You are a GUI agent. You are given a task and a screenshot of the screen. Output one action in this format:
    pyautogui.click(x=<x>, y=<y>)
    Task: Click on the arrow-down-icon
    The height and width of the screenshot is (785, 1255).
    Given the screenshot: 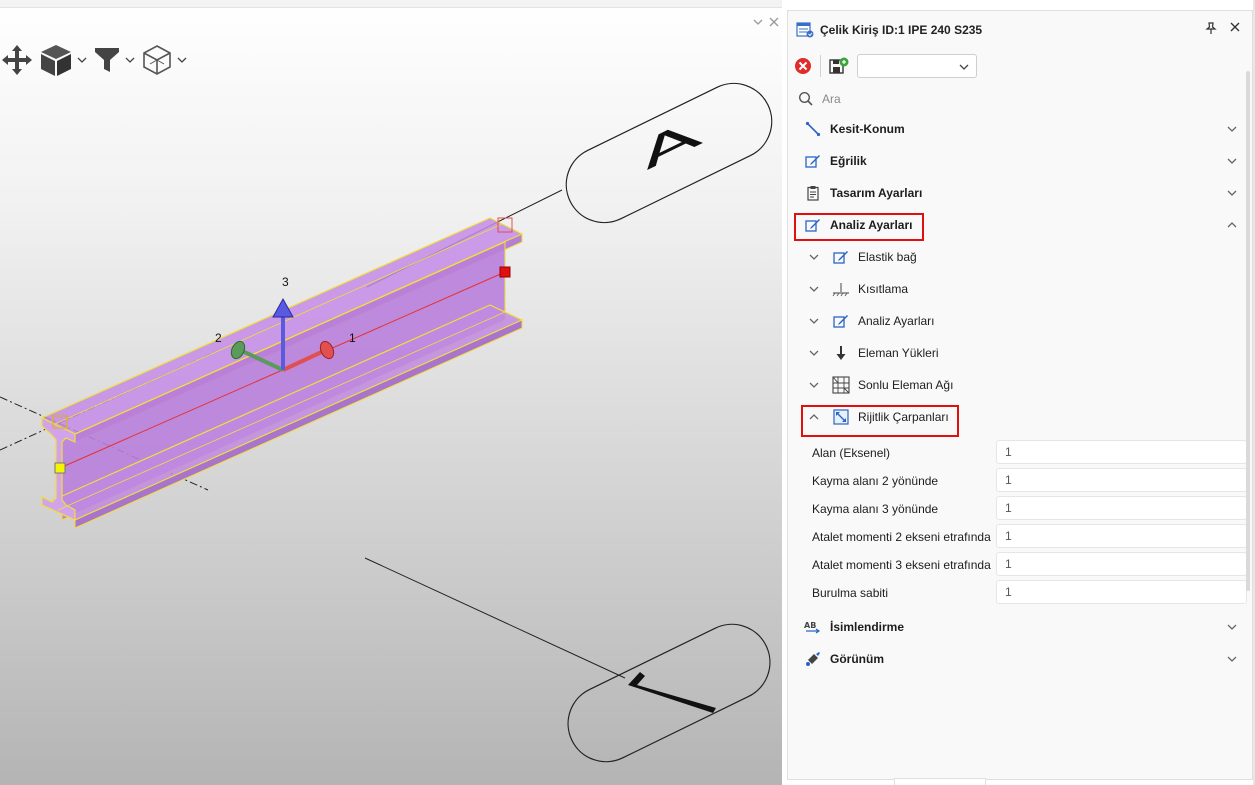 What is the action you would take?
    pyautogui.click(x=841, y=353)
    